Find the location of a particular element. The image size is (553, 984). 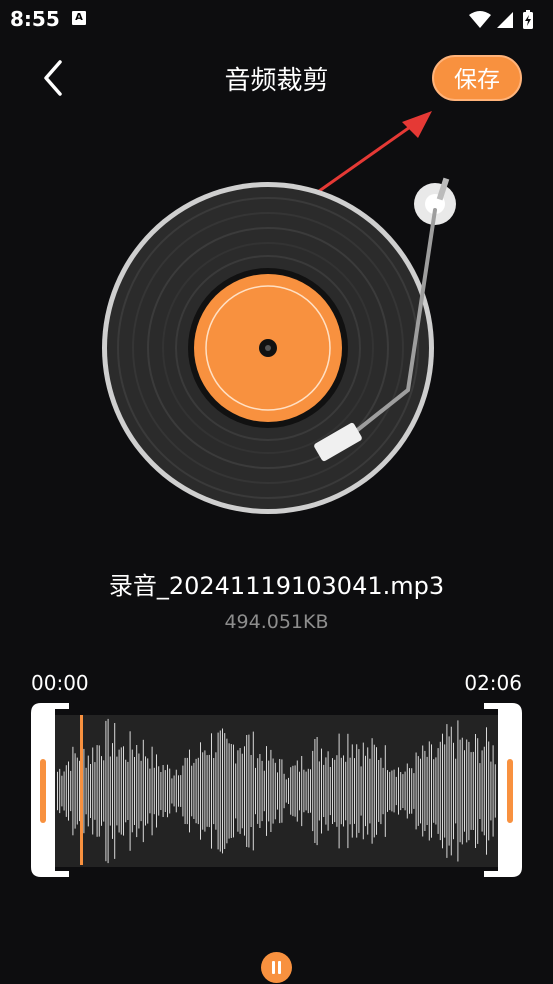

playhead is located at coordinates (81, 790).